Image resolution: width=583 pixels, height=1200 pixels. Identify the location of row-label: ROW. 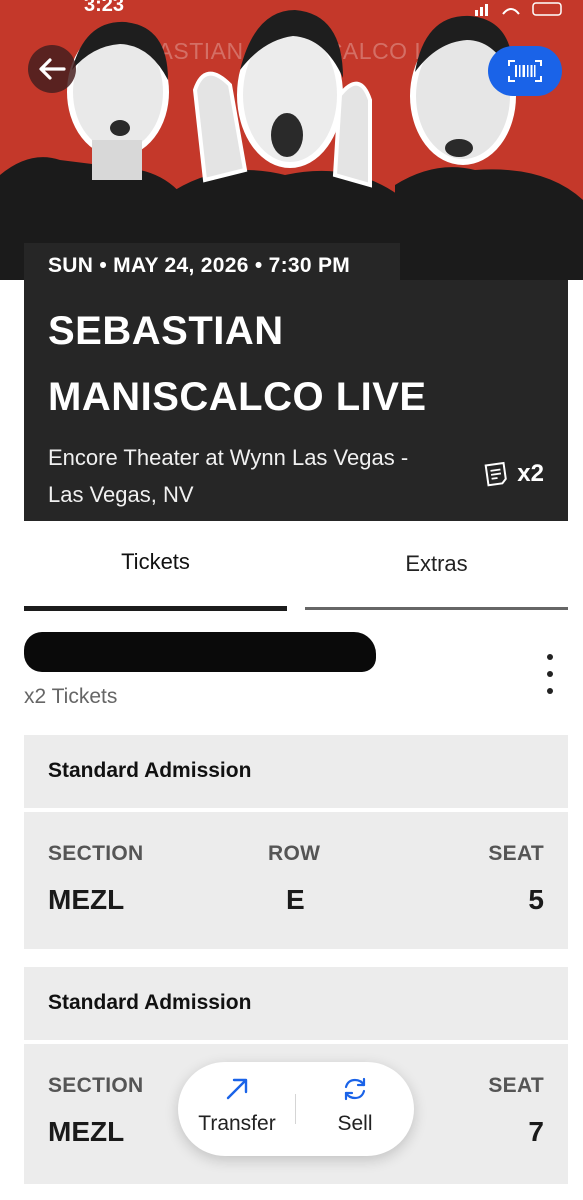
(294, 853).